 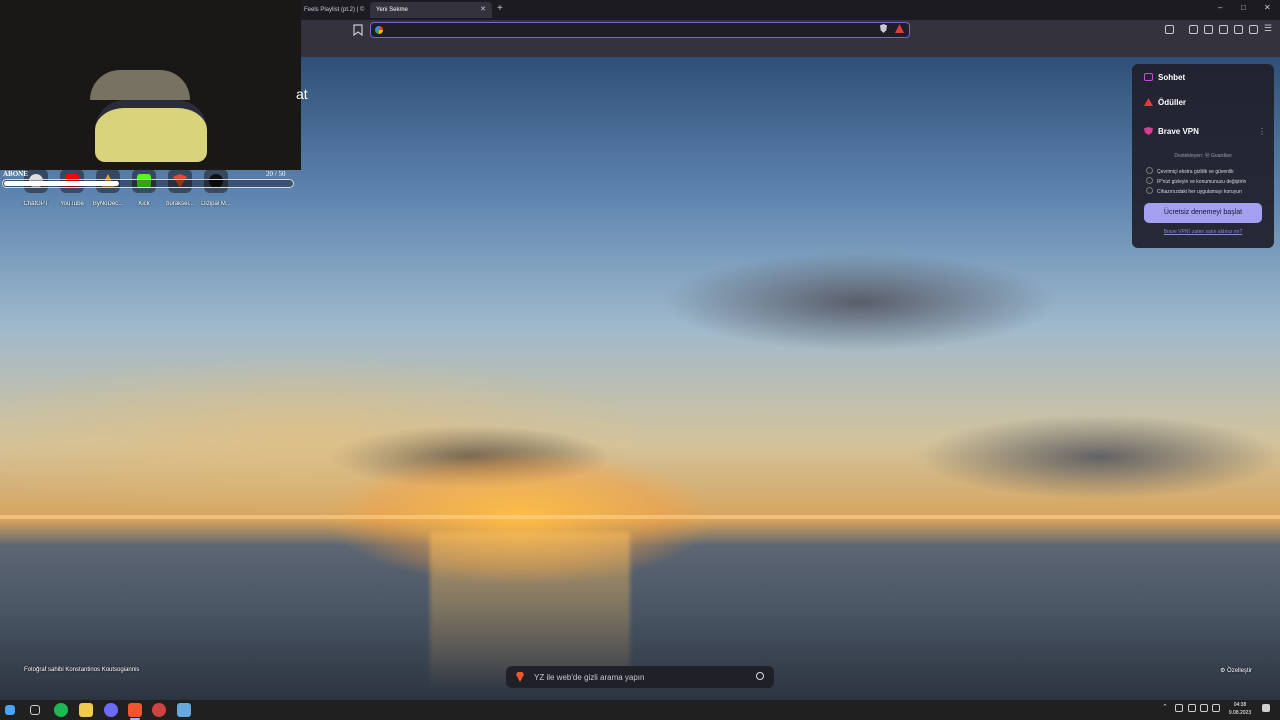 I want to click on subscriber-goal-bar, so click(x=148, y=183).